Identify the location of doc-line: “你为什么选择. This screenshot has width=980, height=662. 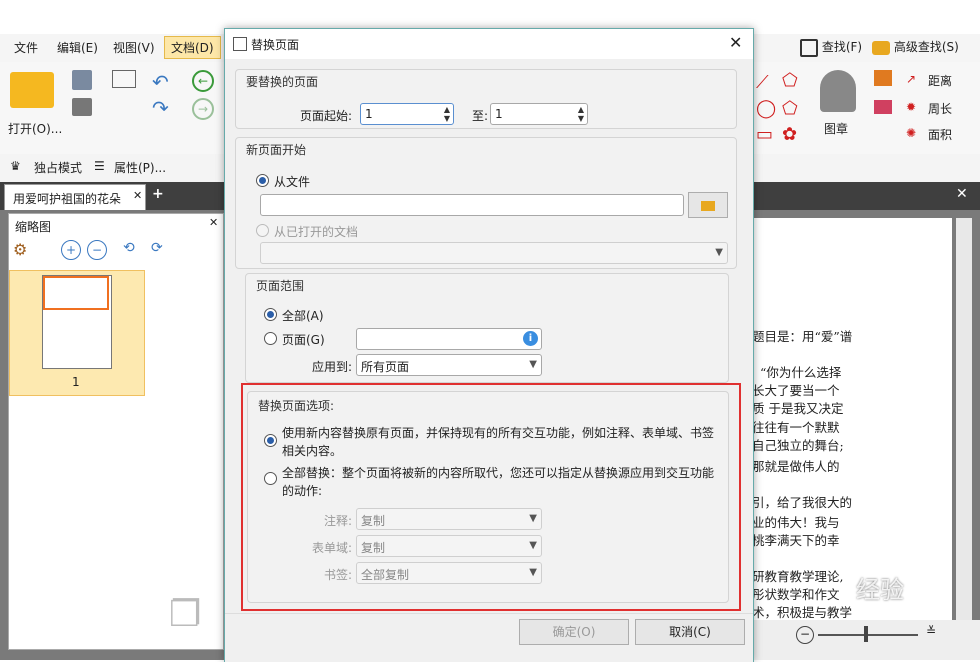
(801, 372).